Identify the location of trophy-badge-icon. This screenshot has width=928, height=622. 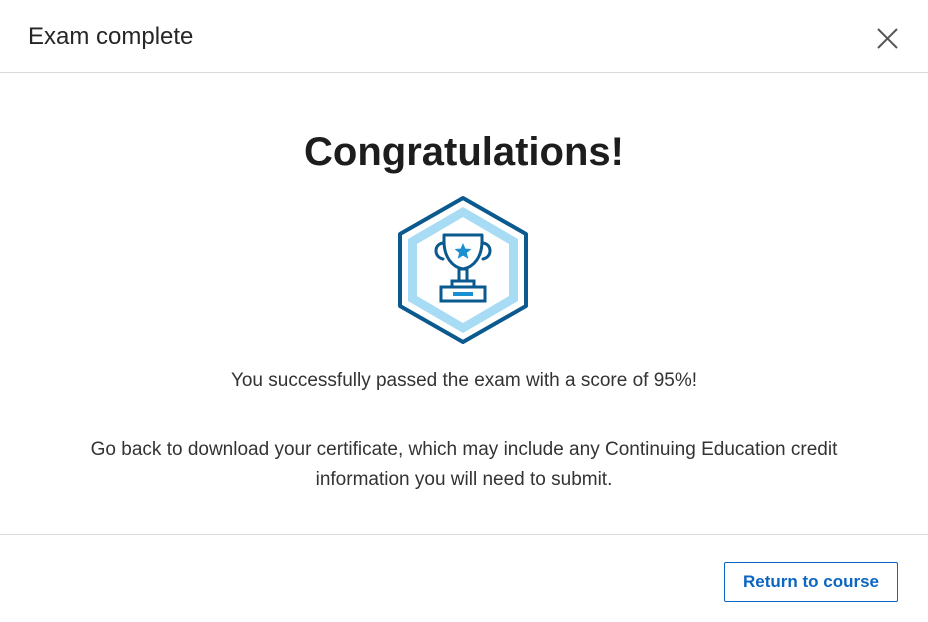
(463, 270).